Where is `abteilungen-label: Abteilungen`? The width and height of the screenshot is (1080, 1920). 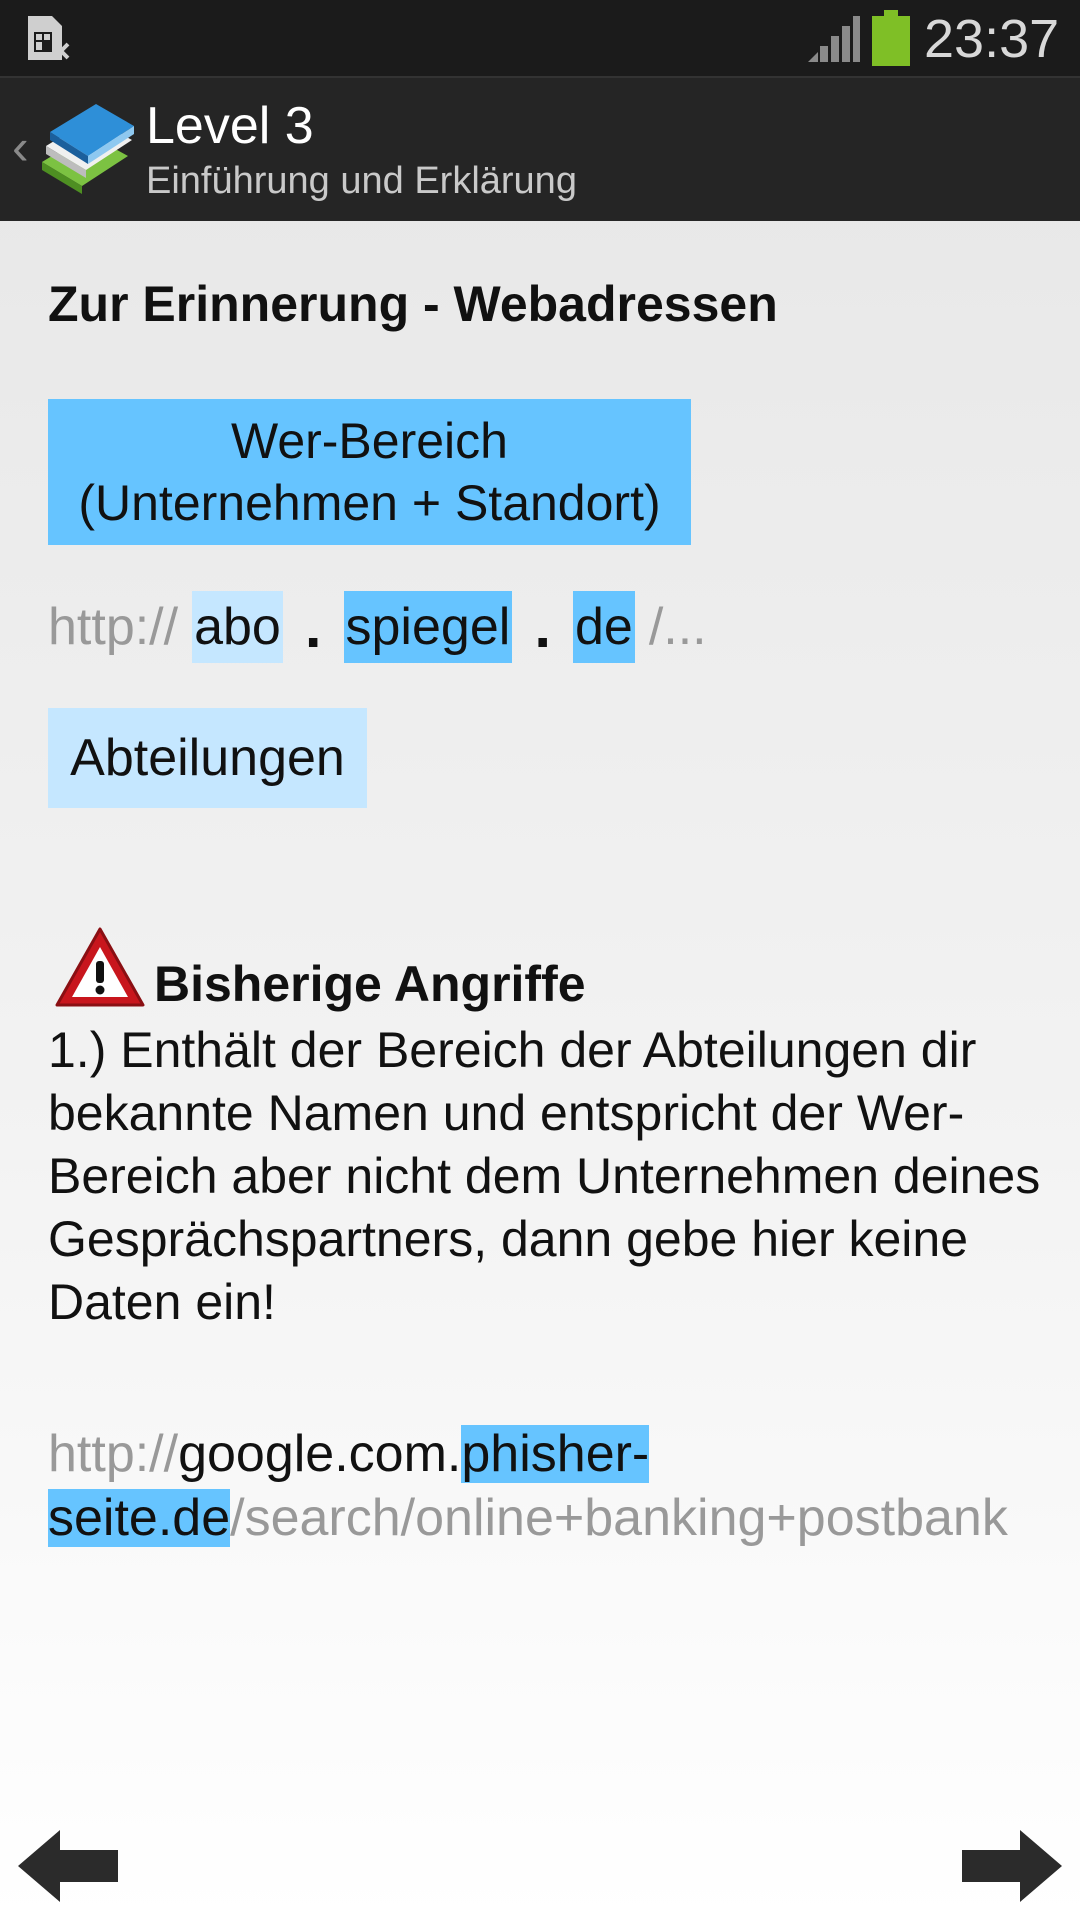
abteilungen-label: Abteilungen is located at coordinates (207, 758).